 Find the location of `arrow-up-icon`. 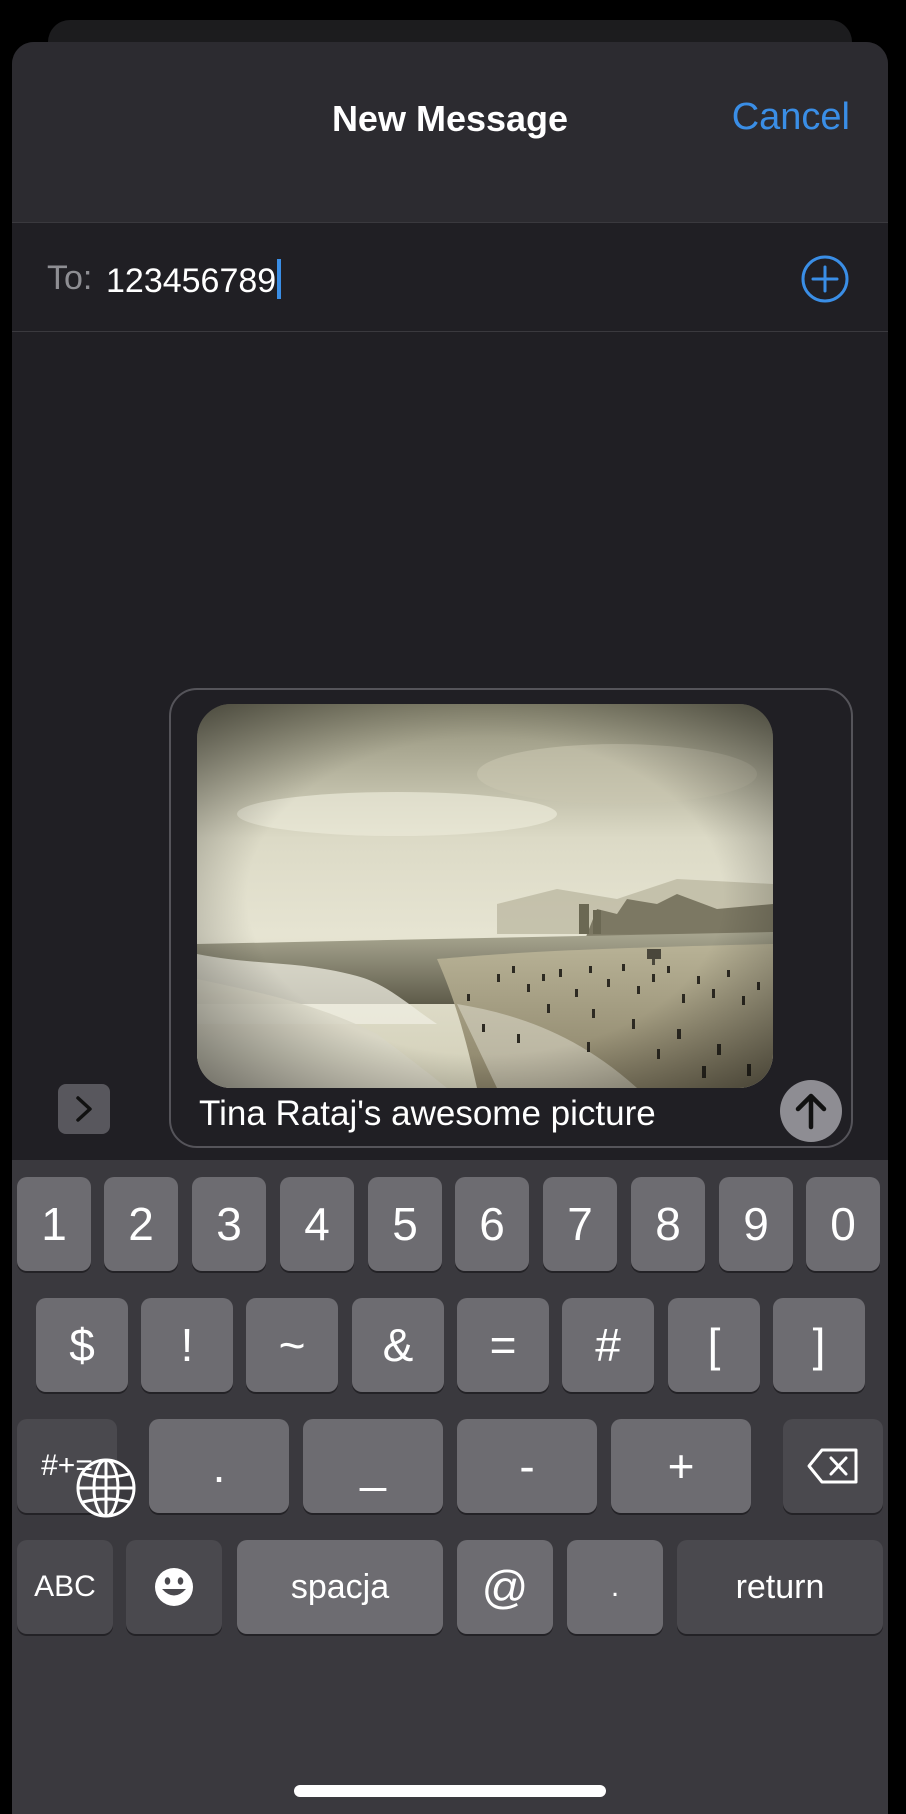

arrow-up-icon is located at coordinates (811, 1111).